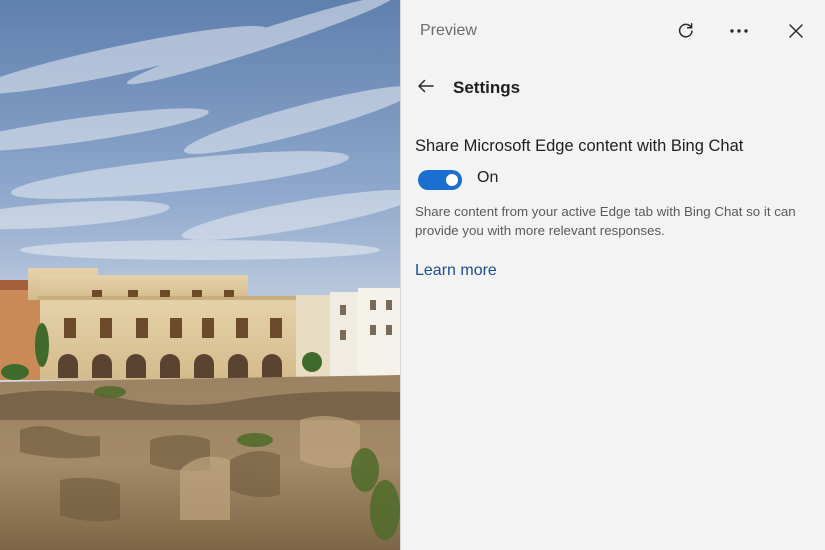 The image size is (825, 550). I want to click on more-options-button, so click(739, 31).